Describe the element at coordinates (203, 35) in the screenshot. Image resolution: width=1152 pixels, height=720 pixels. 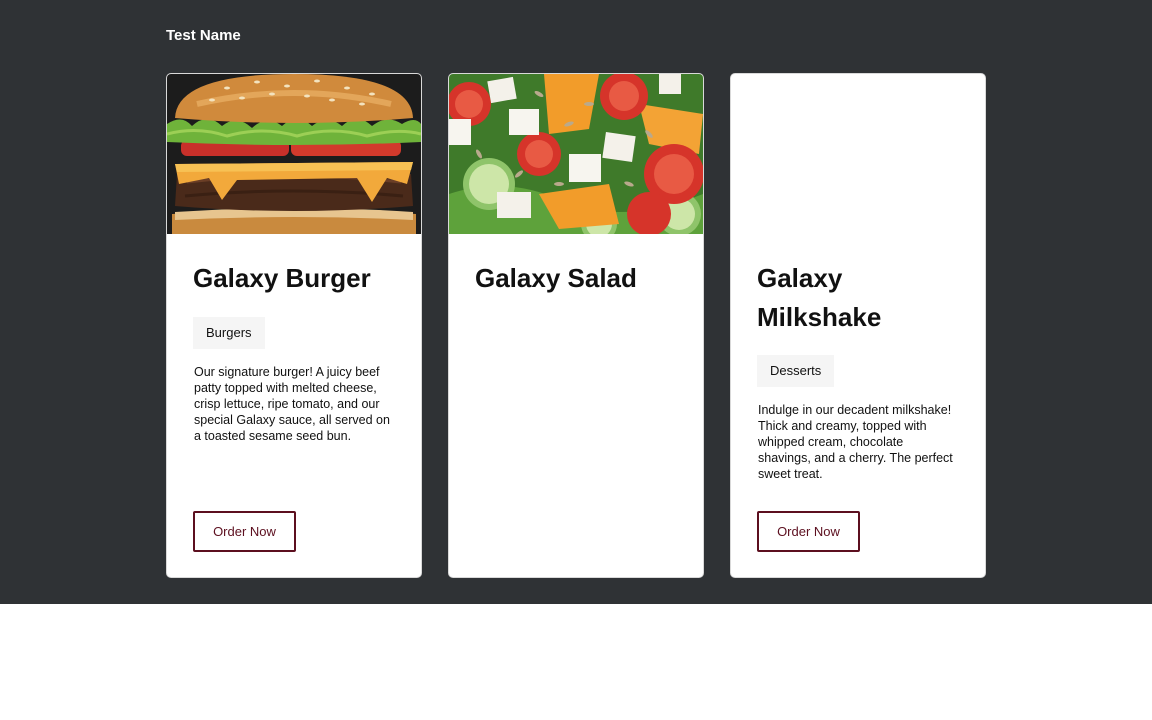
I see `site-name: Test Name` at that location.